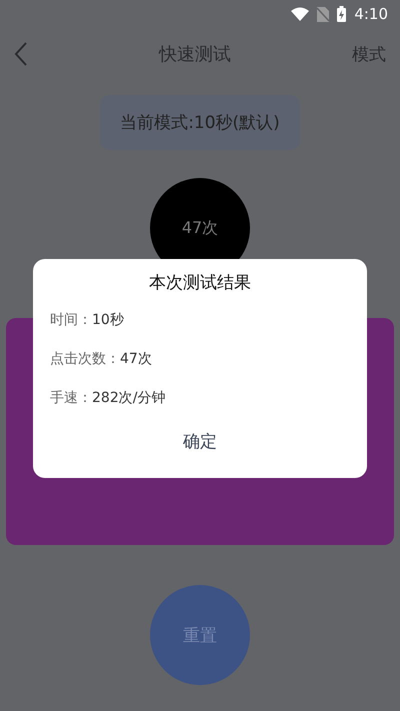 The width and height of the screenshot is (400, 711). Describe the element at coordinates (136, 359) in the screenshot. I see `result-value: 47次` at that location.